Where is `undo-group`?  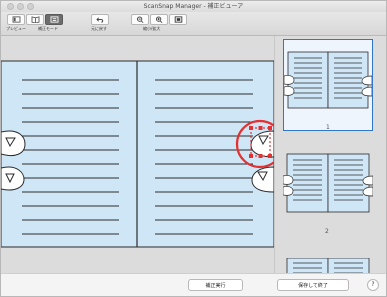 undo-group is located at coordinates (100, 19).